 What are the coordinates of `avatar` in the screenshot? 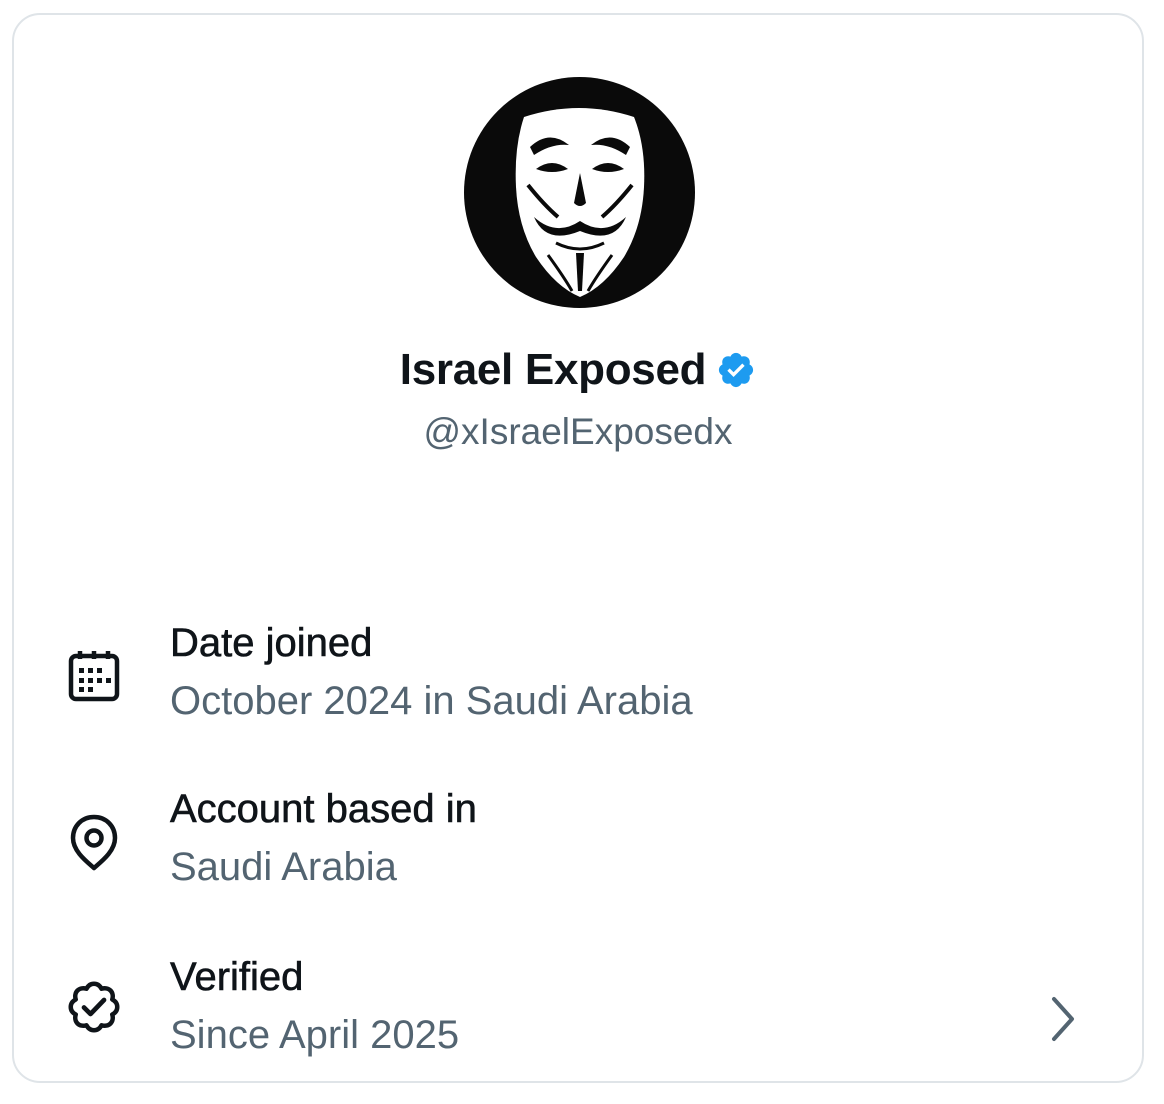 It's located at (579, 192).